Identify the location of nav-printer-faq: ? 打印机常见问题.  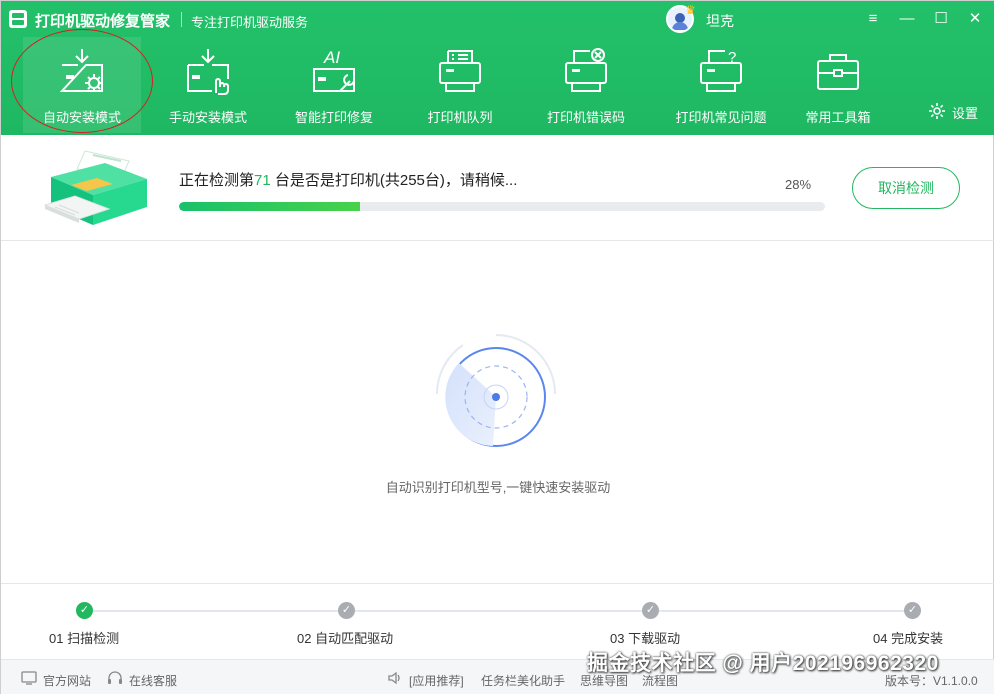
(721, 85).